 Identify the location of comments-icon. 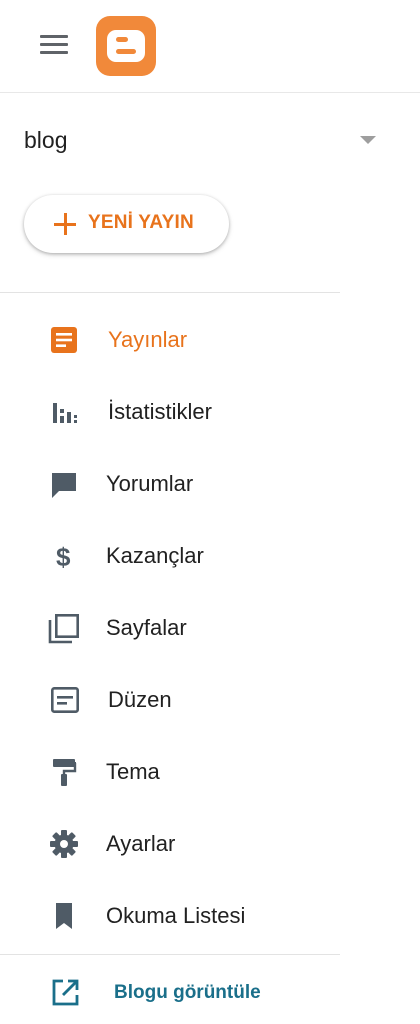
(64, 484).